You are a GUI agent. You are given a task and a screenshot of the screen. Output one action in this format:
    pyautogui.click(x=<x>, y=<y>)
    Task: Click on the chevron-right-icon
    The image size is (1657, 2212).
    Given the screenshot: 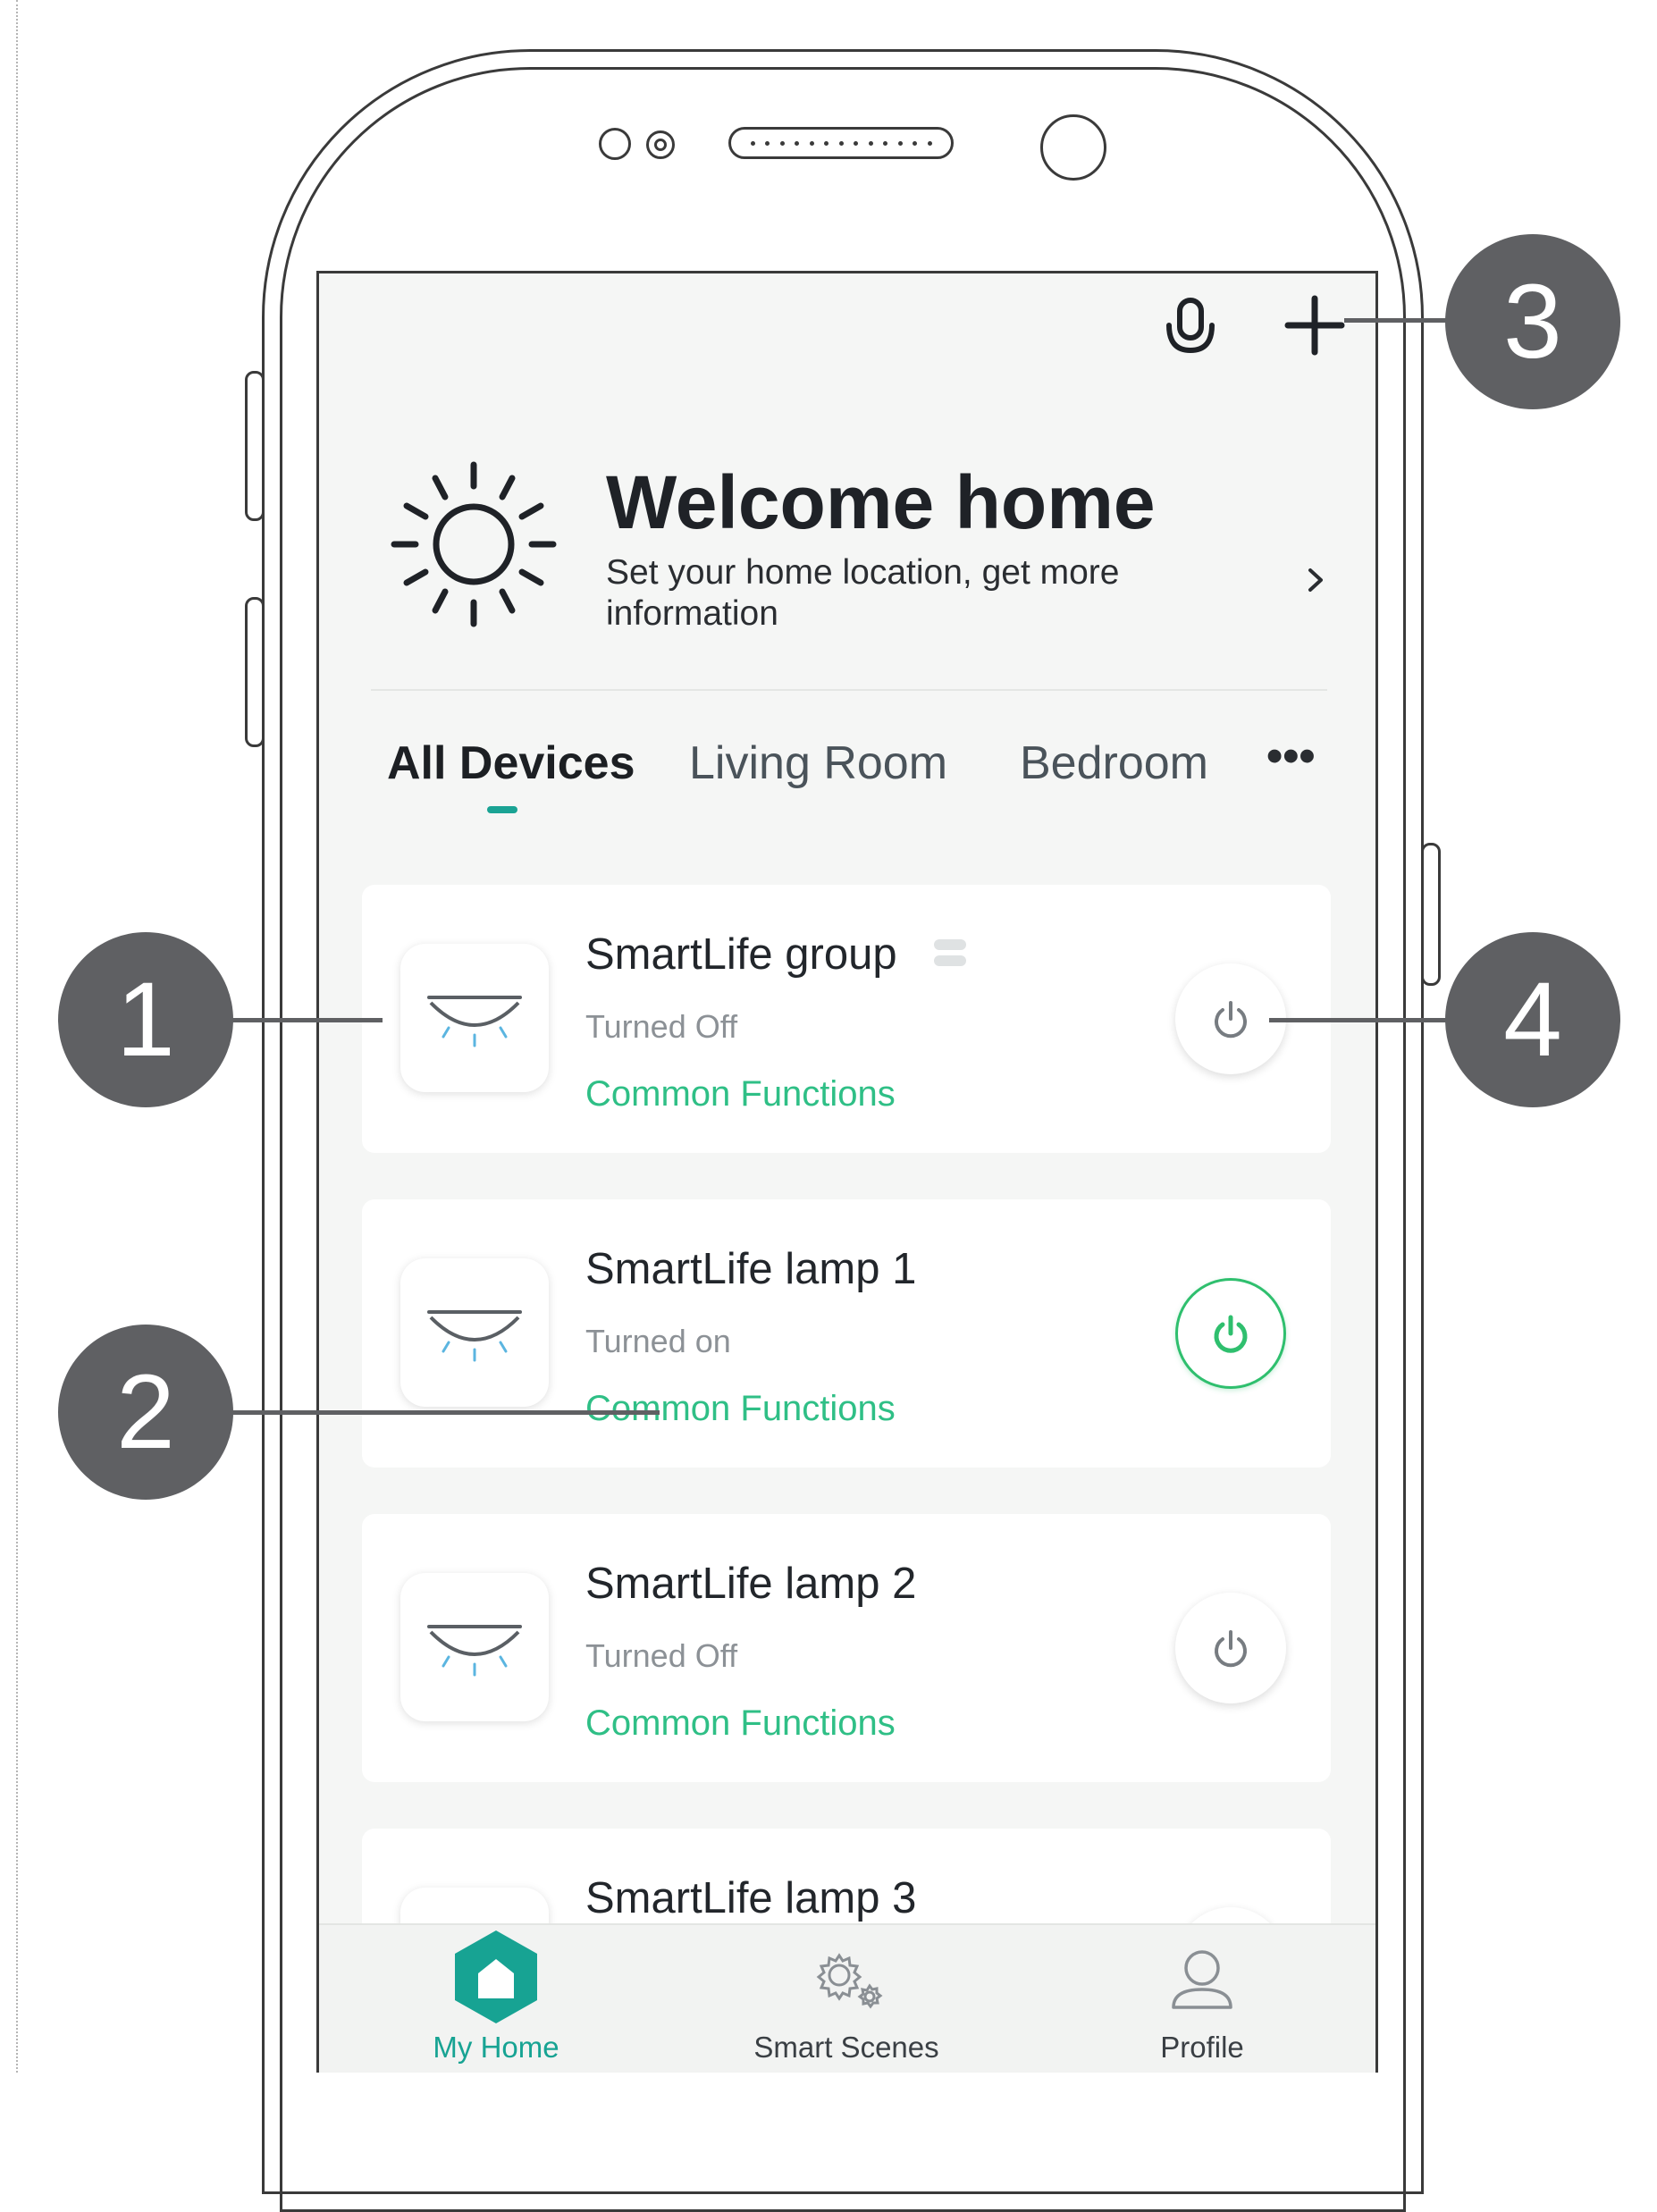 What is the action you would take?
    pyautogui.click(x=1315, y=580)
    